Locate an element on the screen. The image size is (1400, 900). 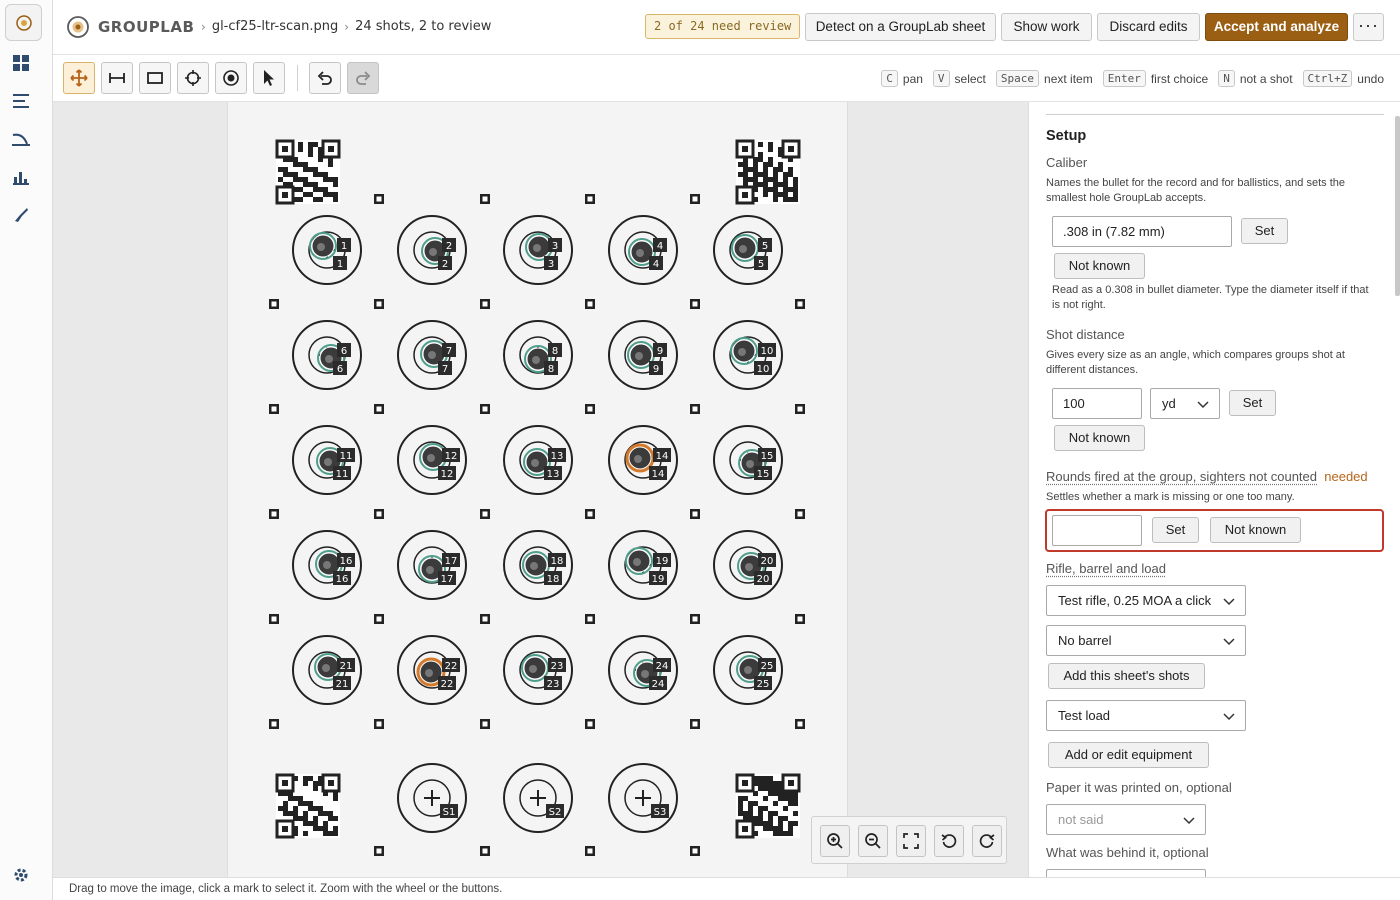
dashboard-icon is located at coordinates (21, 63).